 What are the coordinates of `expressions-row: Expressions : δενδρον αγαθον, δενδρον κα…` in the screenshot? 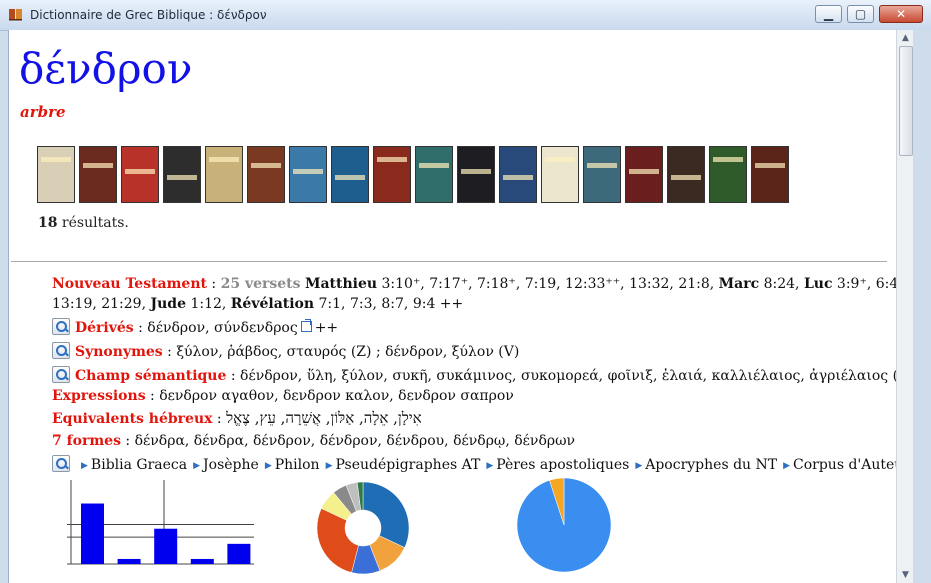 It's located at (283, 396).